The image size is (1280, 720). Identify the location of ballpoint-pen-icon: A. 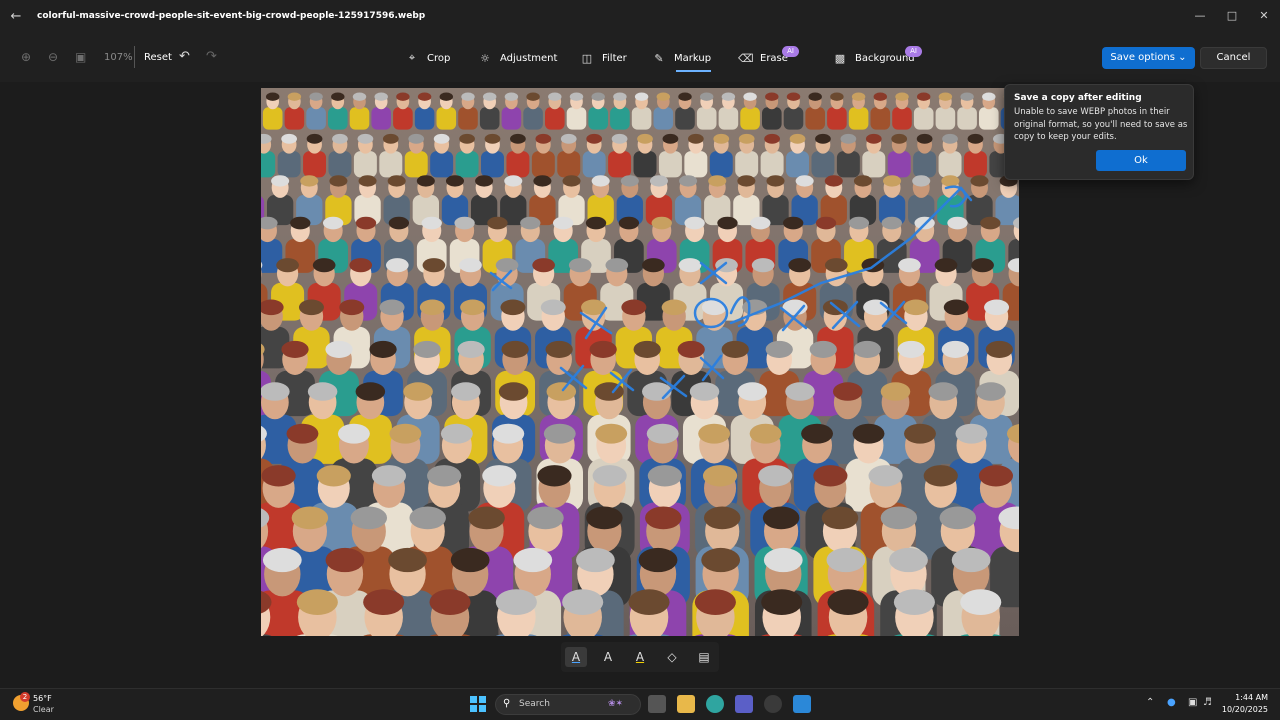
(576, 657).